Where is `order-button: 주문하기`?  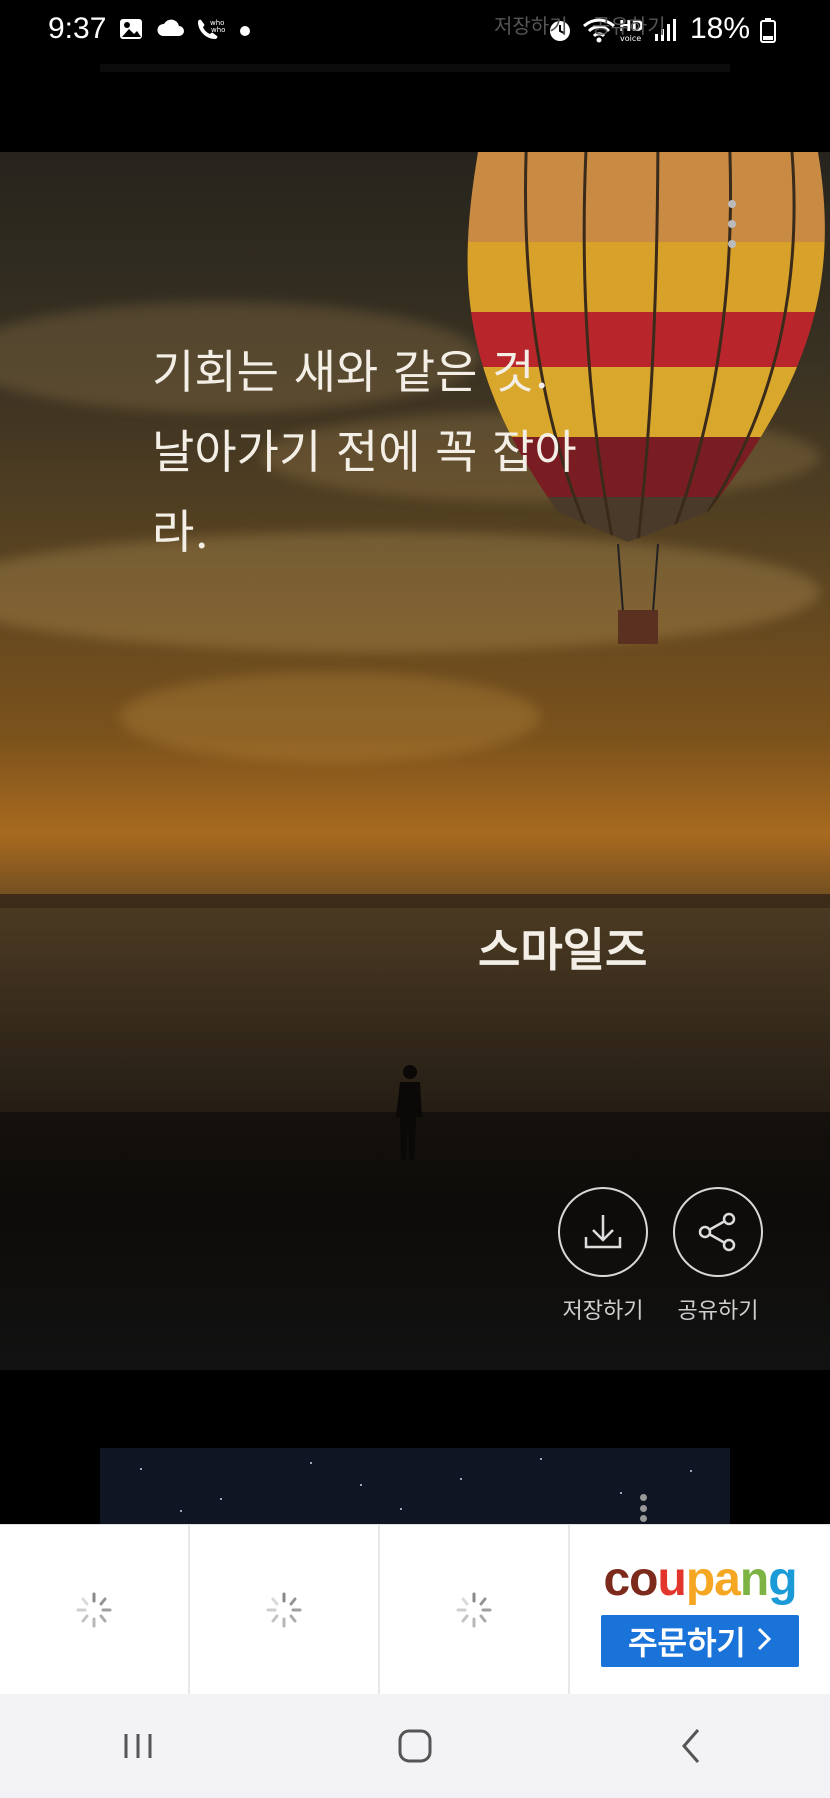
order-button: 주문하기 is located at coordinates (700, 1641).